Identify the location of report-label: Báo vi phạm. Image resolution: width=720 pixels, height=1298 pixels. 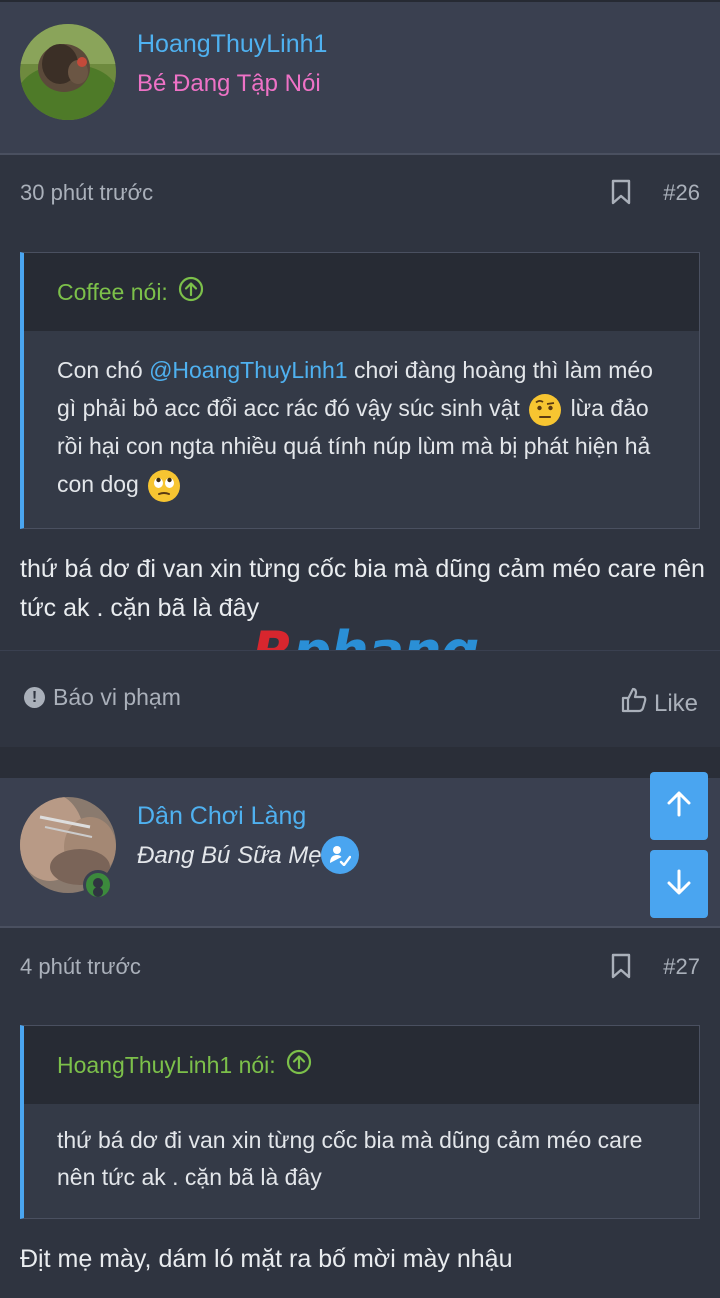
(117, 697).